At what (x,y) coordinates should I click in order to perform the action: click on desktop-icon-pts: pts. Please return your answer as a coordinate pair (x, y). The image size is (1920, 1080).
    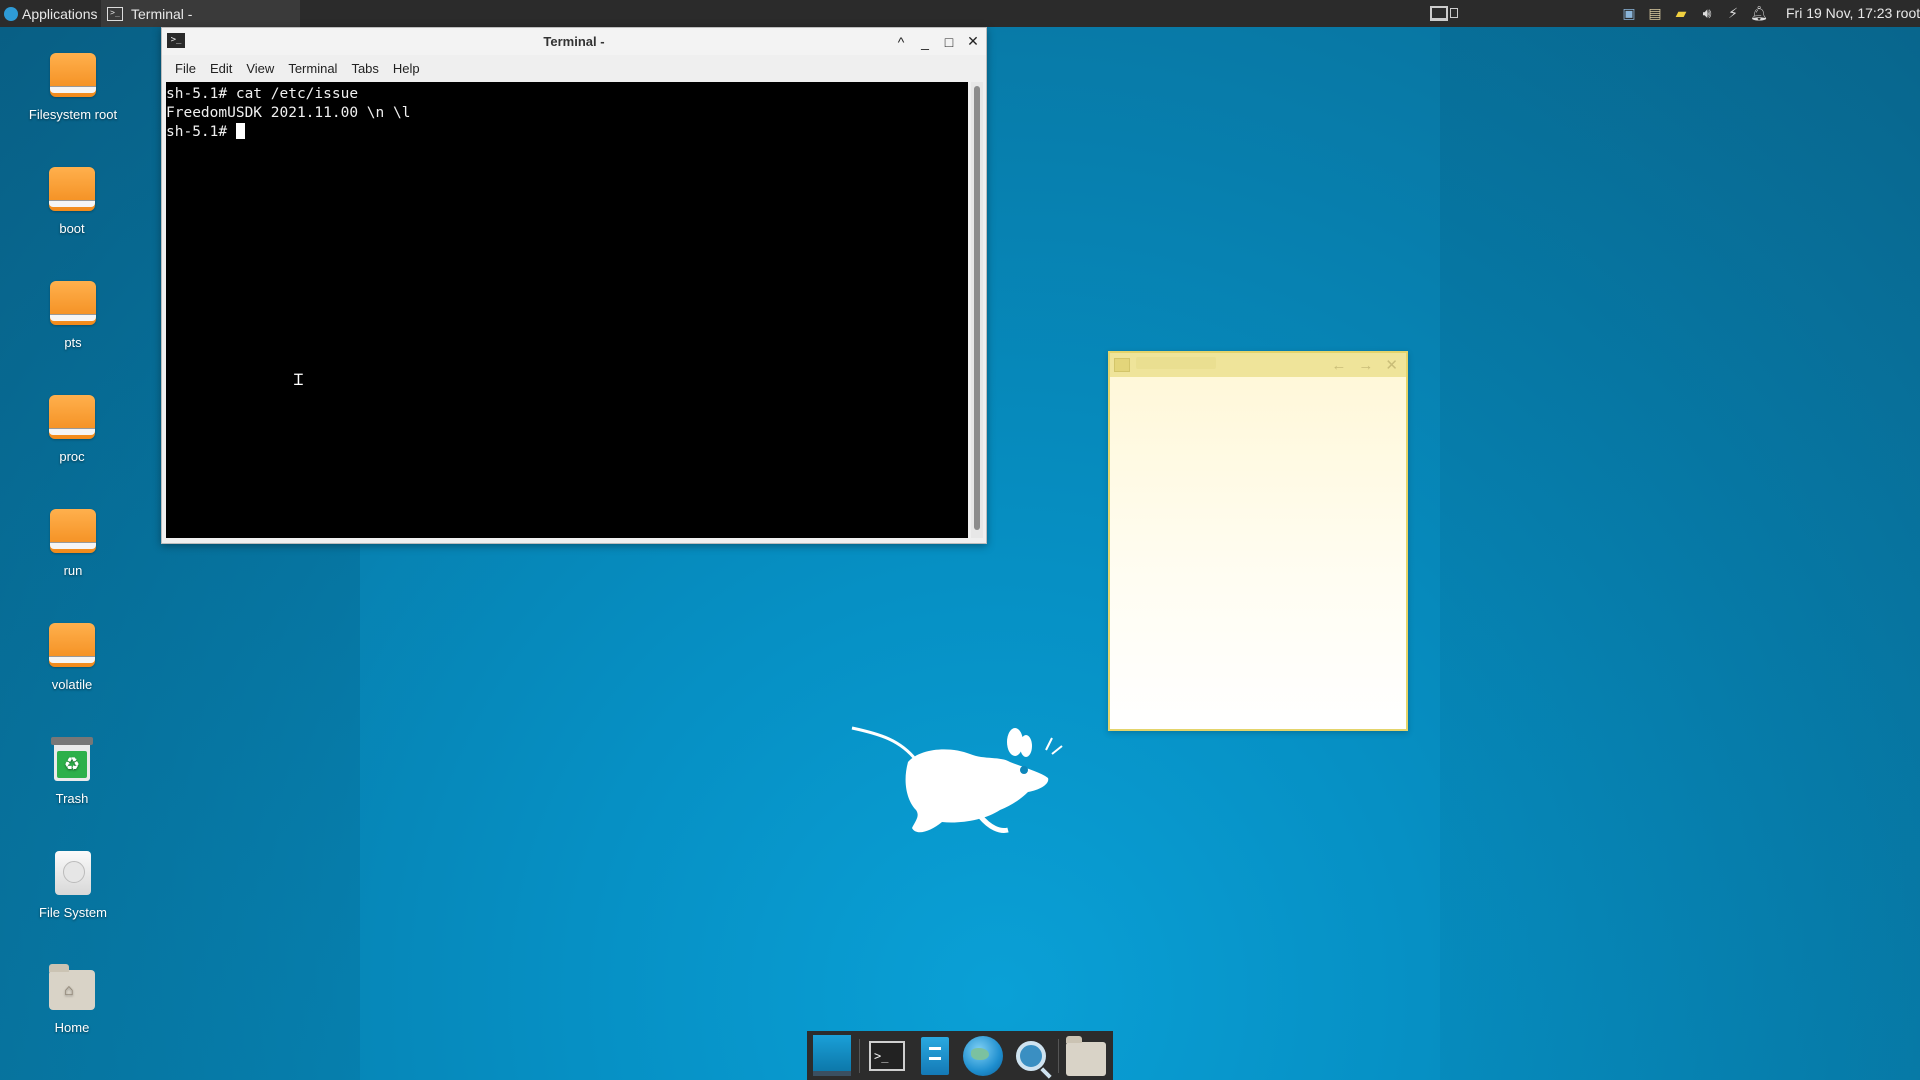
    Looking at the image, I should click on (73, 315).